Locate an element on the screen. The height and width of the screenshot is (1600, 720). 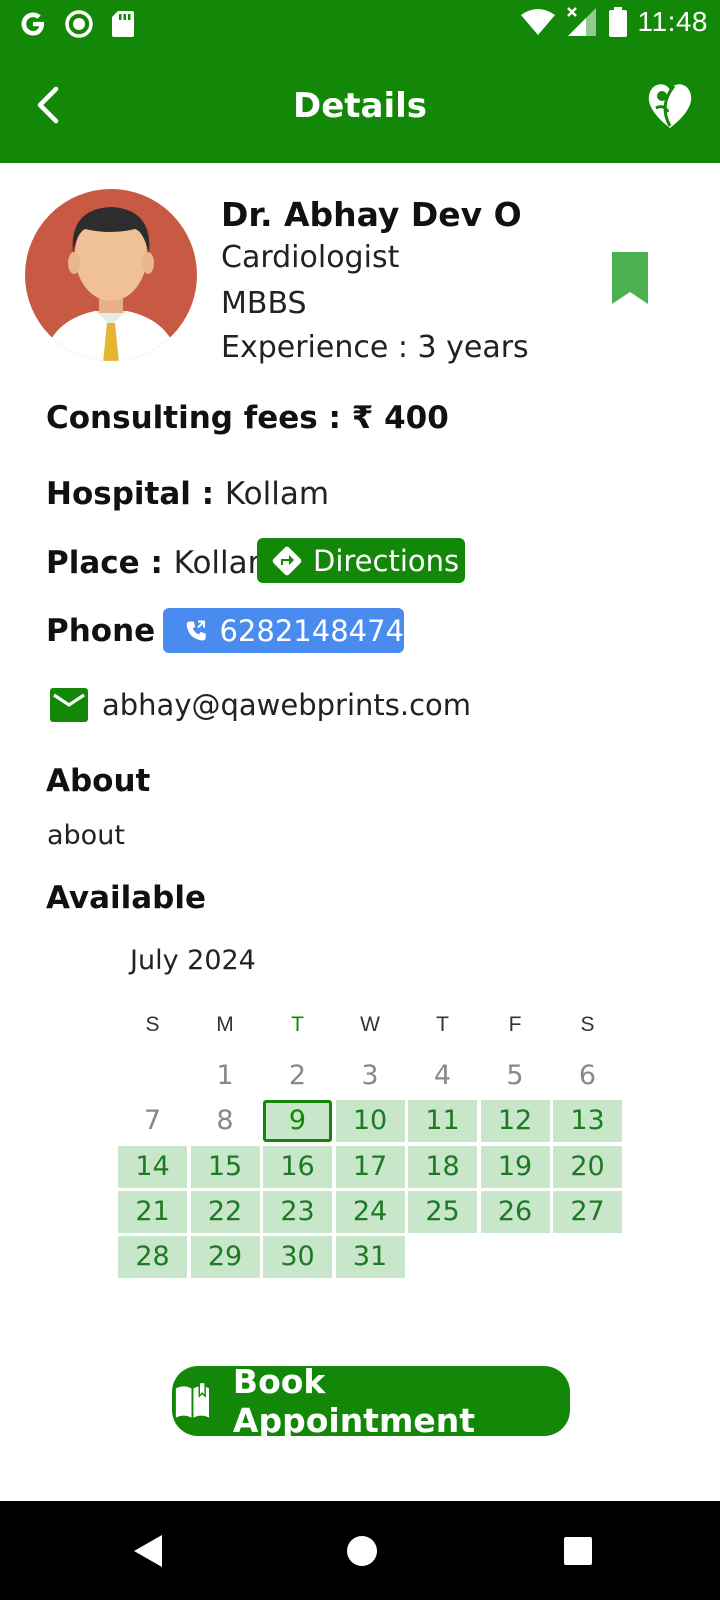
calendar-day-unavailable: 6 is located at coordinates (587, 1075).